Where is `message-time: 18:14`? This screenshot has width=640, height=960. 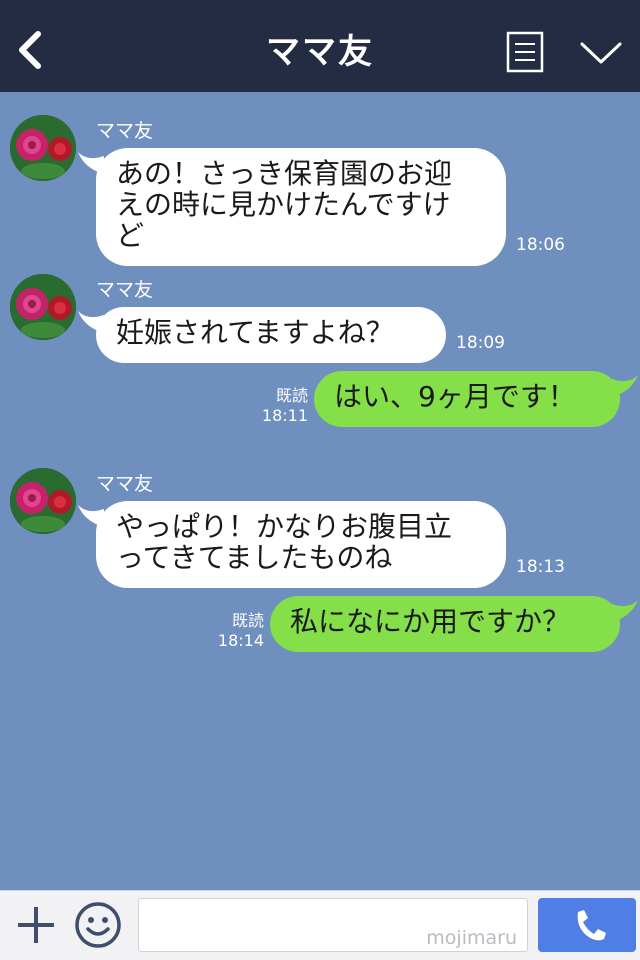
message-time: 18:14 is located at coordinates (240, 640).